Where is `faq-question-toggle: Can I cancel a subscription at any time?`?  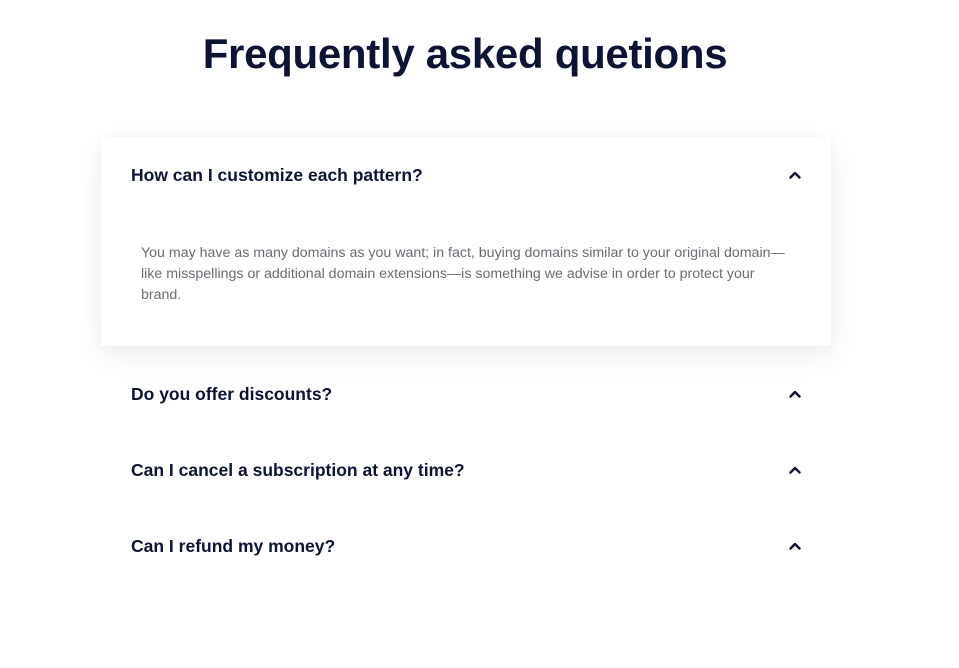
faq-question-toggle: Can I cancel a subscription at any time? is located at coordinates (466, 470).